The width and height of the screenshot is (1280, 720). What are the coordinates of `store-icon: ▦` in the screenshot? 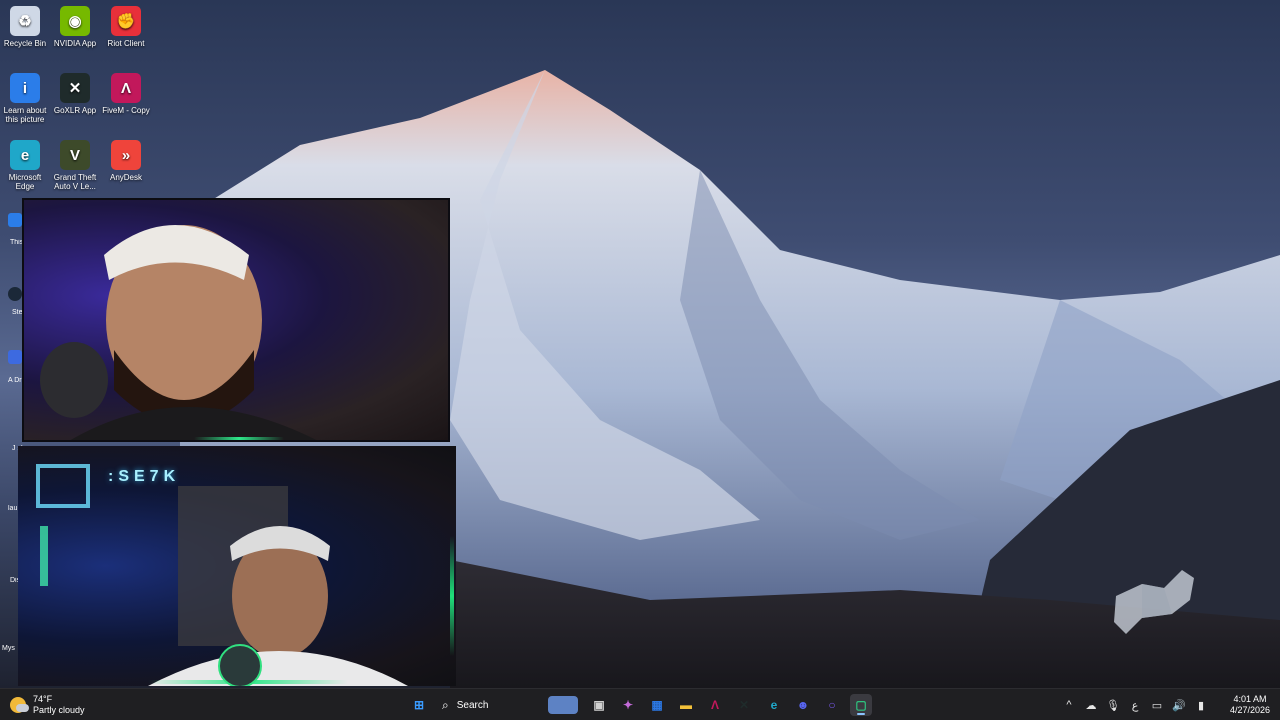 It's located at (657, 705).